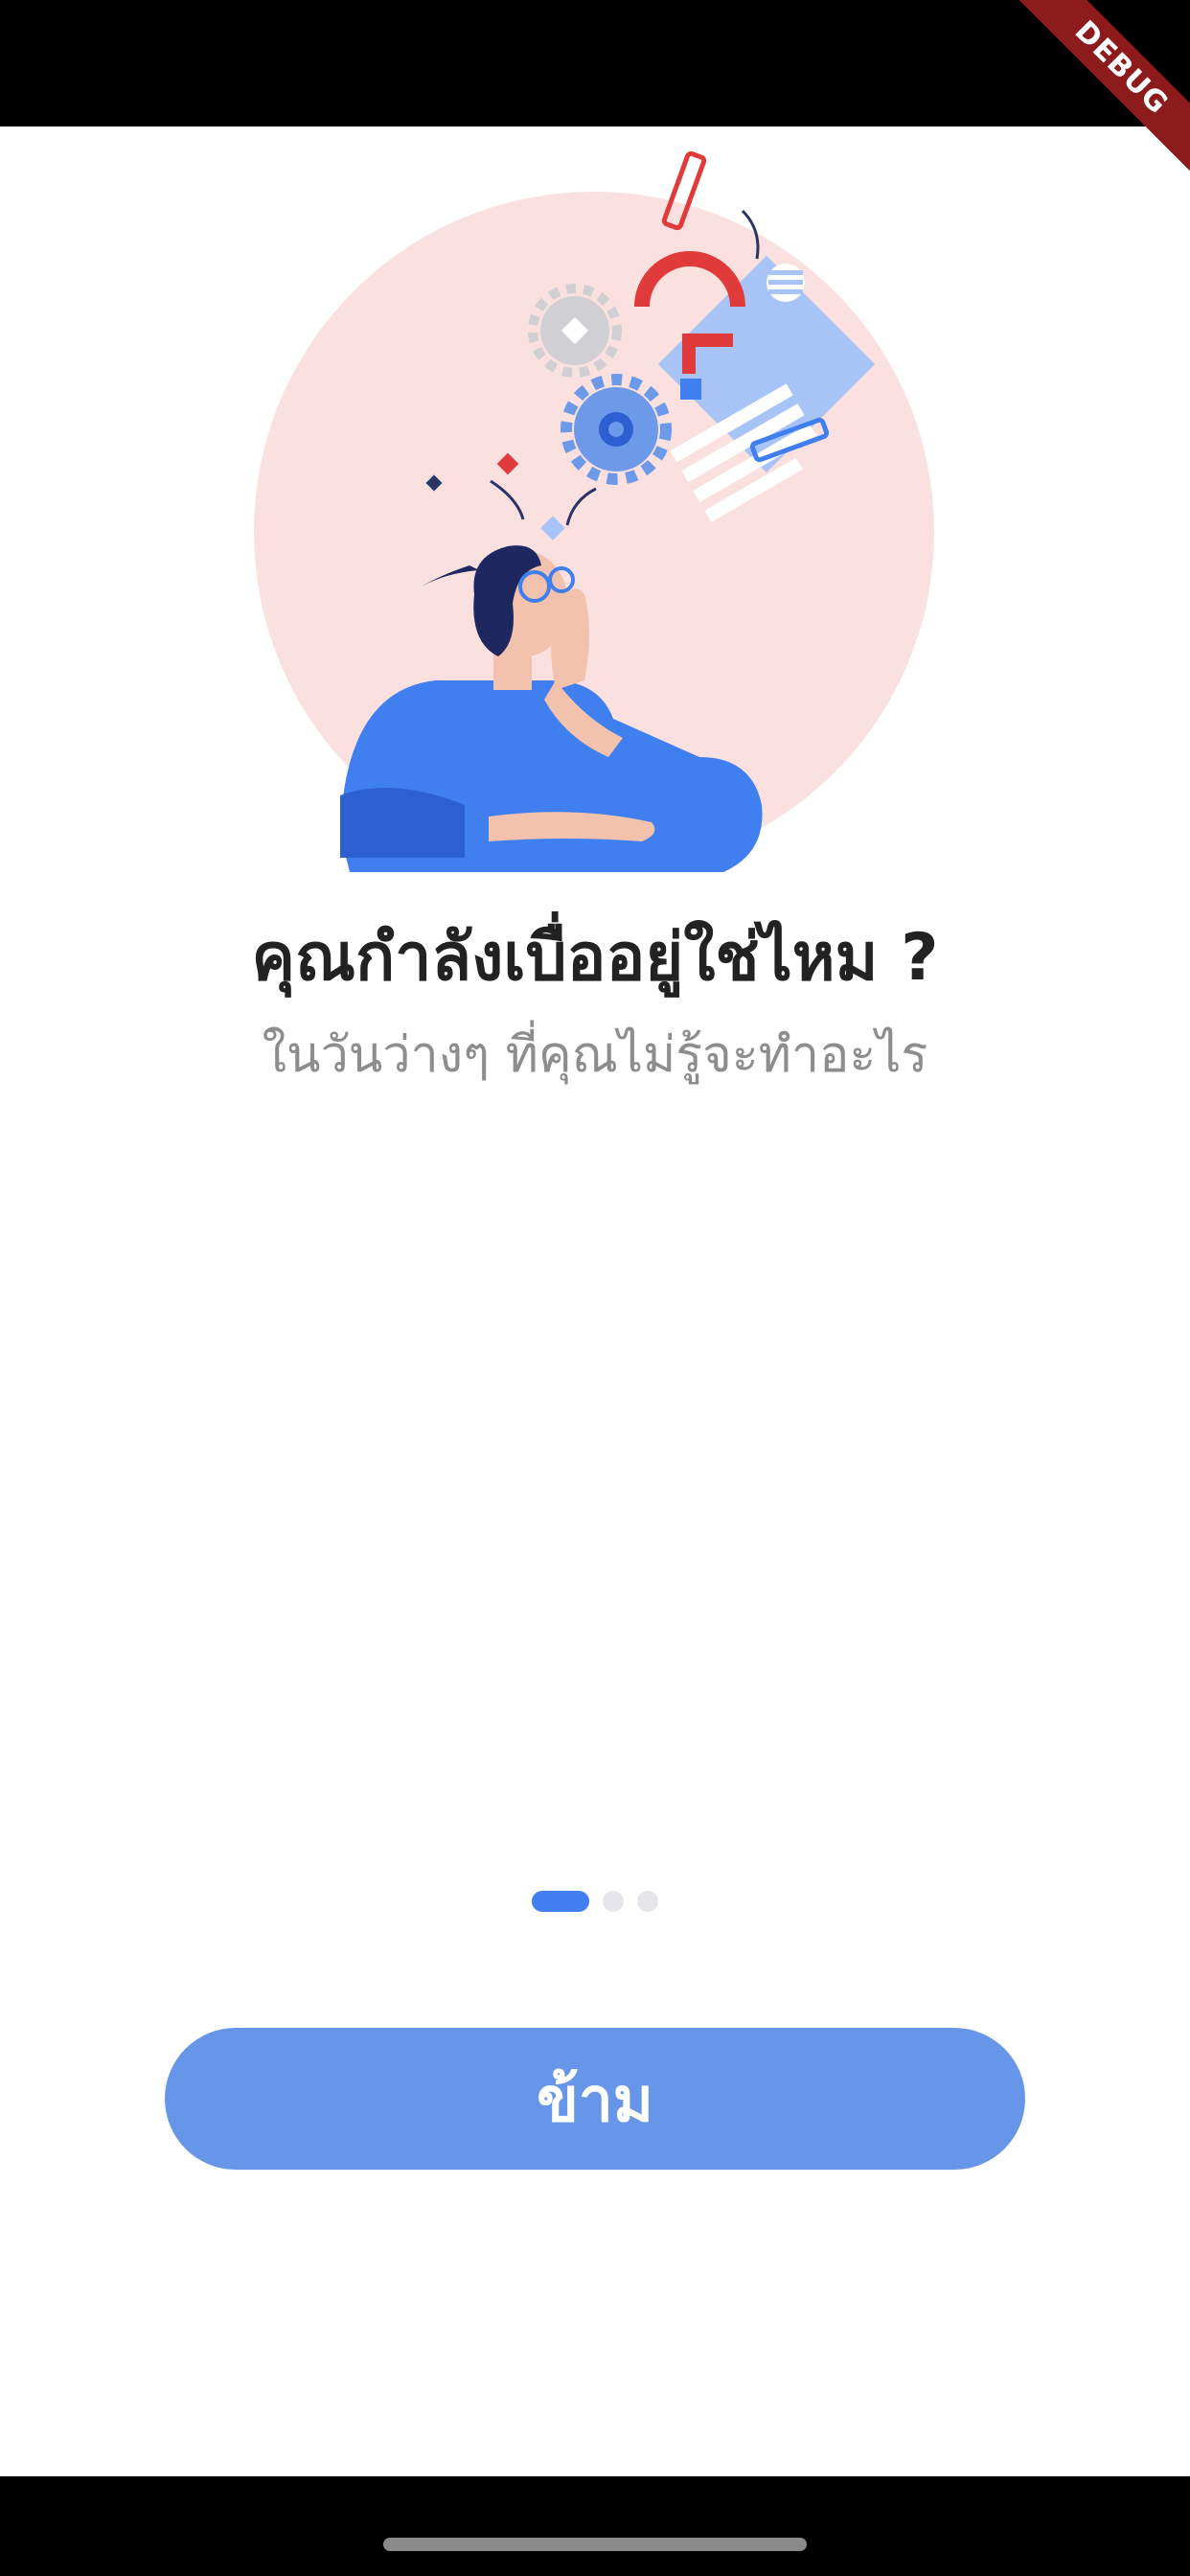 This screenshot has width=1190, height=2576. I want to click on navigation-bar, so click(595, 2526).